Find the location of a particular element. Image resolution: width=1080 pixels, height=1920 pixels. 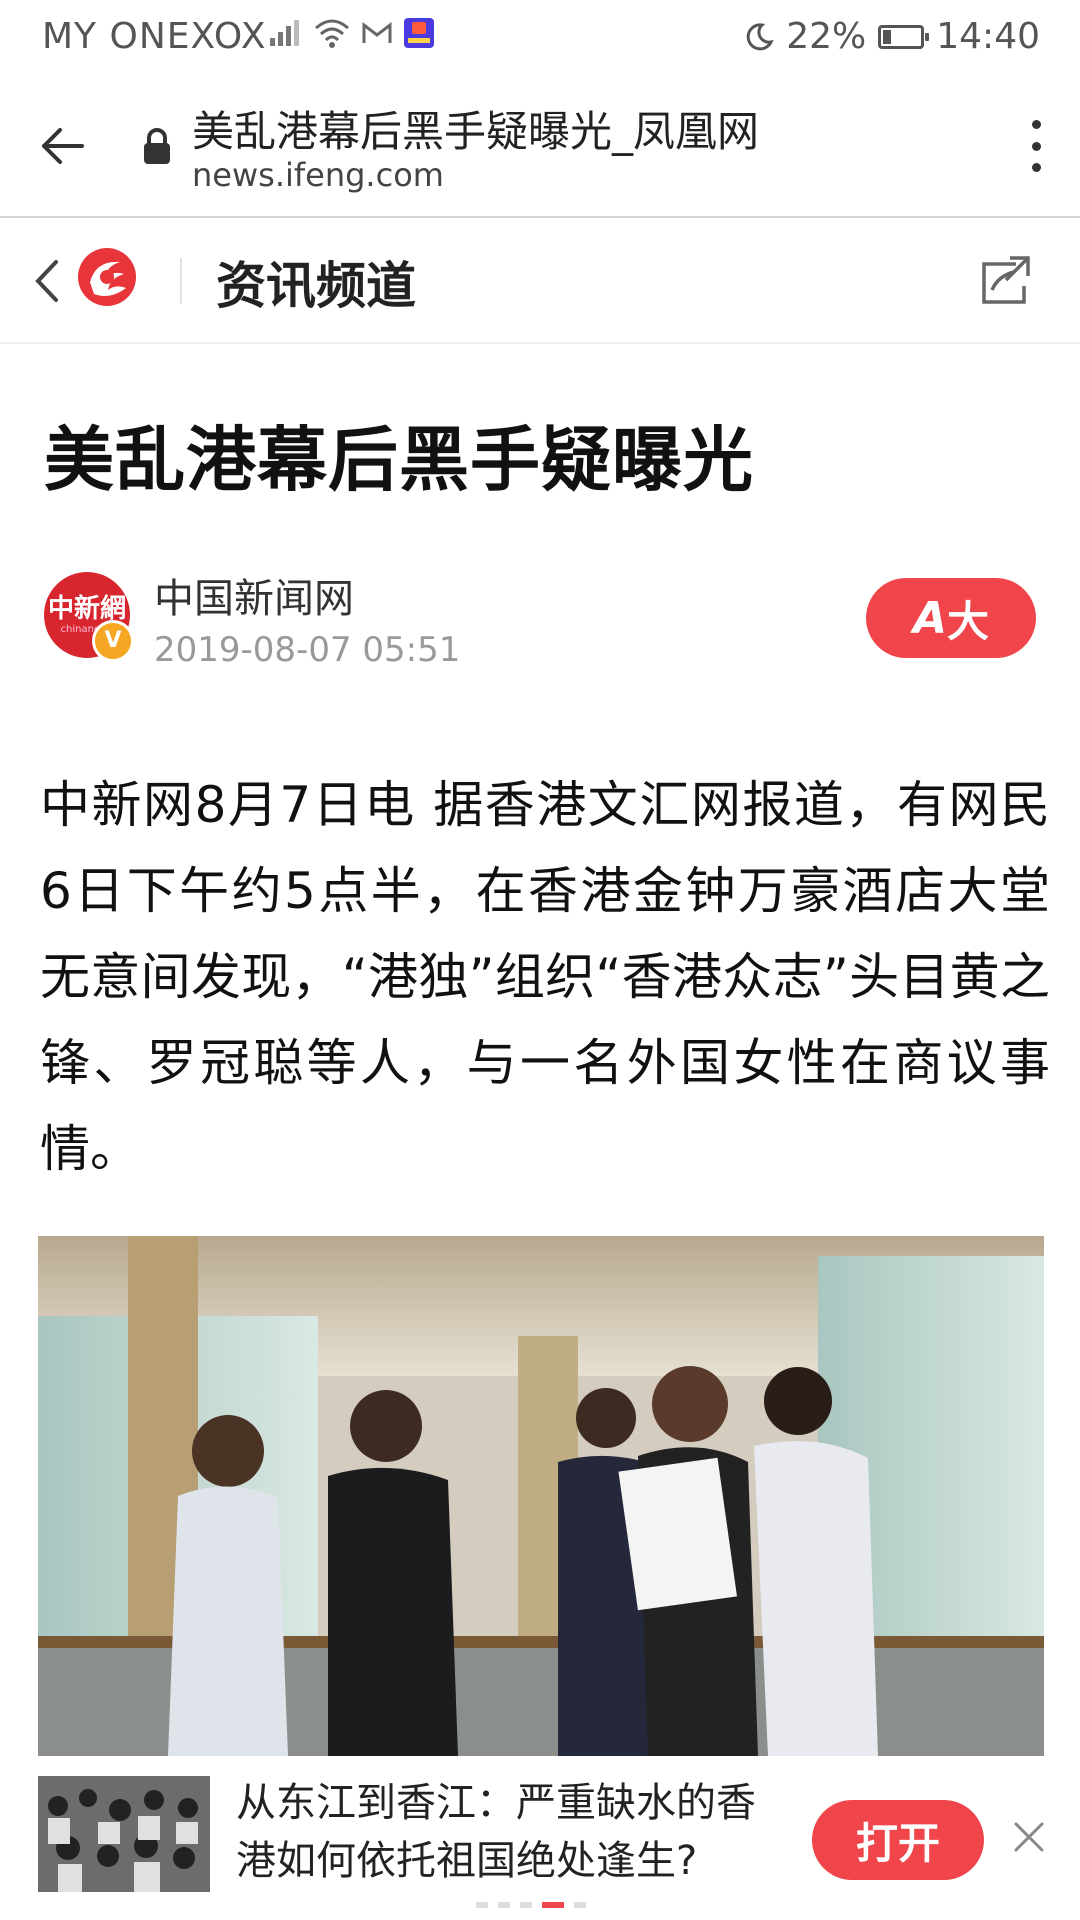

lazada-app-icon is located at coordinates (419, 33).